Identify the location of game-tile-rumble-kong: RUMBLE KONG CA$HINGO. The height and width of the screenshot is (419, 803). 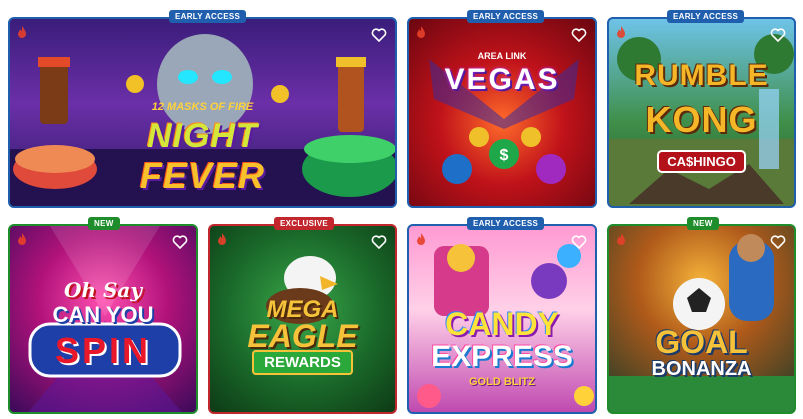
(701, 112).